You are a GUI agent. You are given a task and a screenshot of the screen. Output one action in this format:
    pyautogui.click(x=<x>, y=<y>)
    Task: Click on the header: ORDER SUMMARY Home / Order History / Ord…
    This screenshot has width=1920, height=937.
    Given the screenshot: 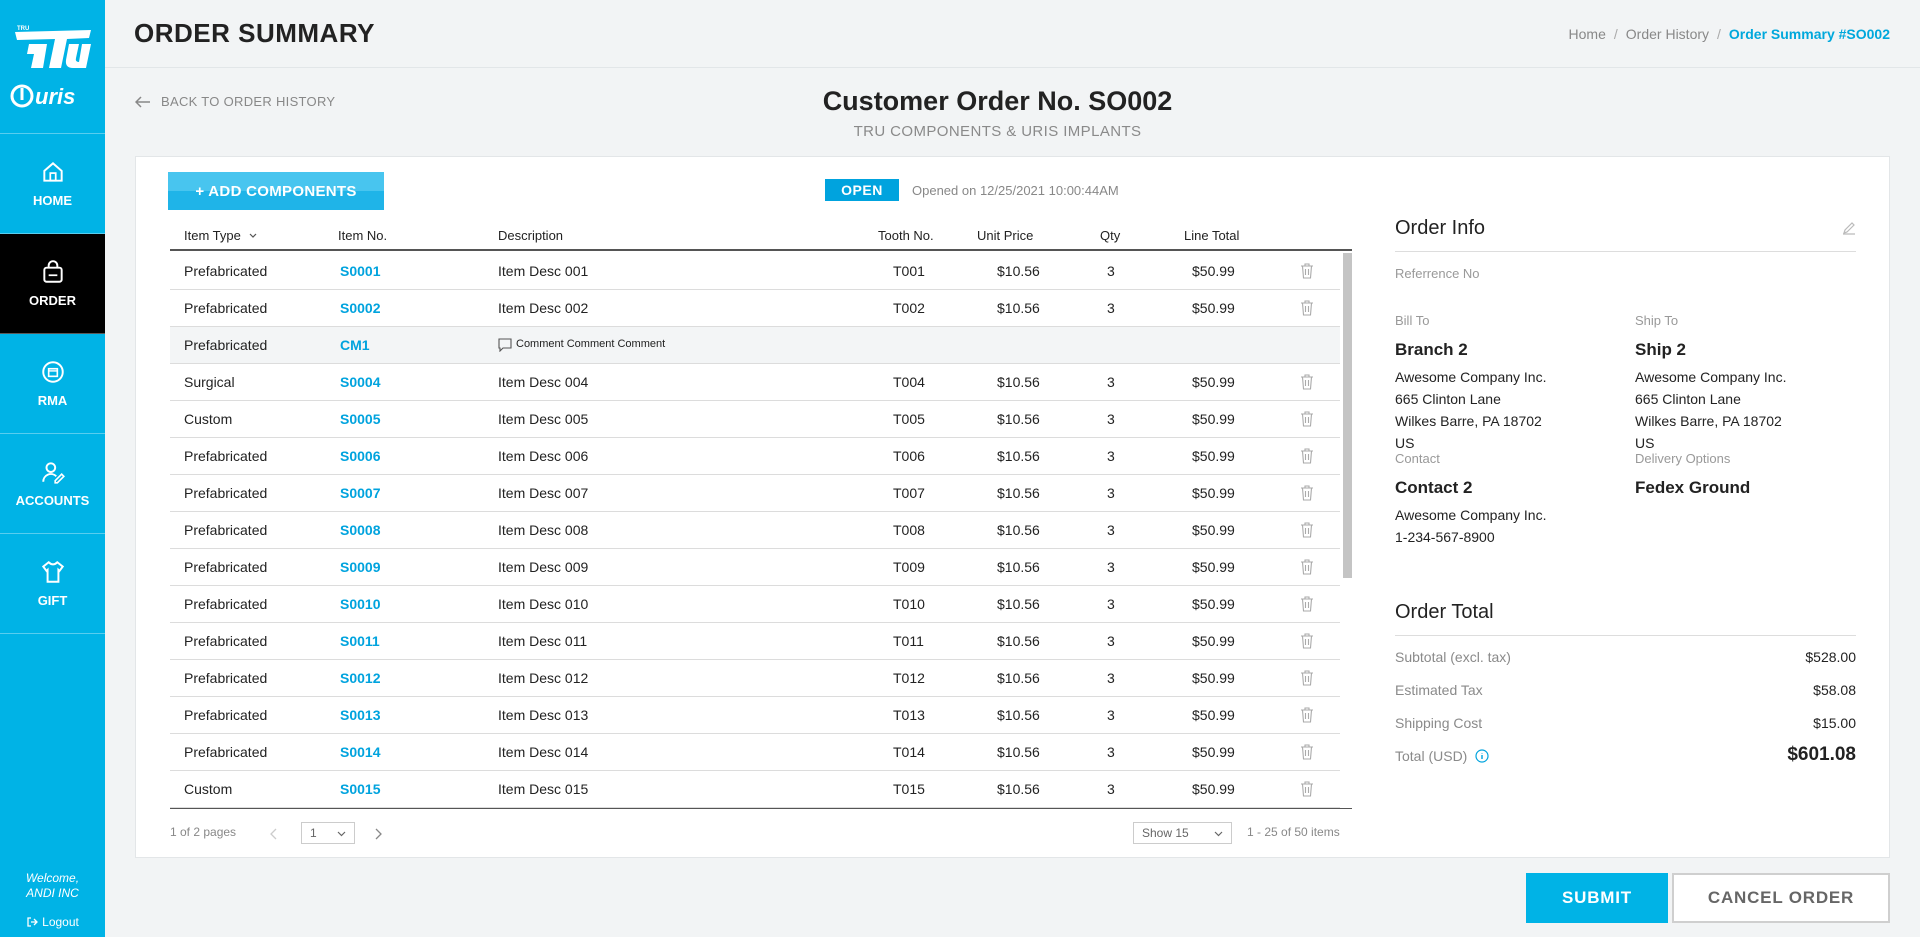 What is the action you would take?
    pyautogui.click(x=1012, y=34)
    